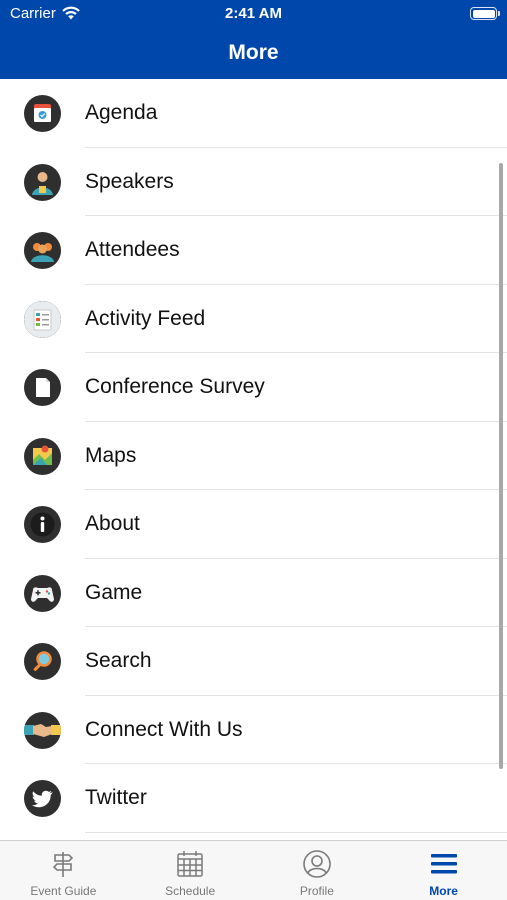 This screenshot has height=900, width=507. What do you see at coordinates (253, 593) in the screenshot?
I see `menu-item-game: Game` at bounding box center [253, 593].